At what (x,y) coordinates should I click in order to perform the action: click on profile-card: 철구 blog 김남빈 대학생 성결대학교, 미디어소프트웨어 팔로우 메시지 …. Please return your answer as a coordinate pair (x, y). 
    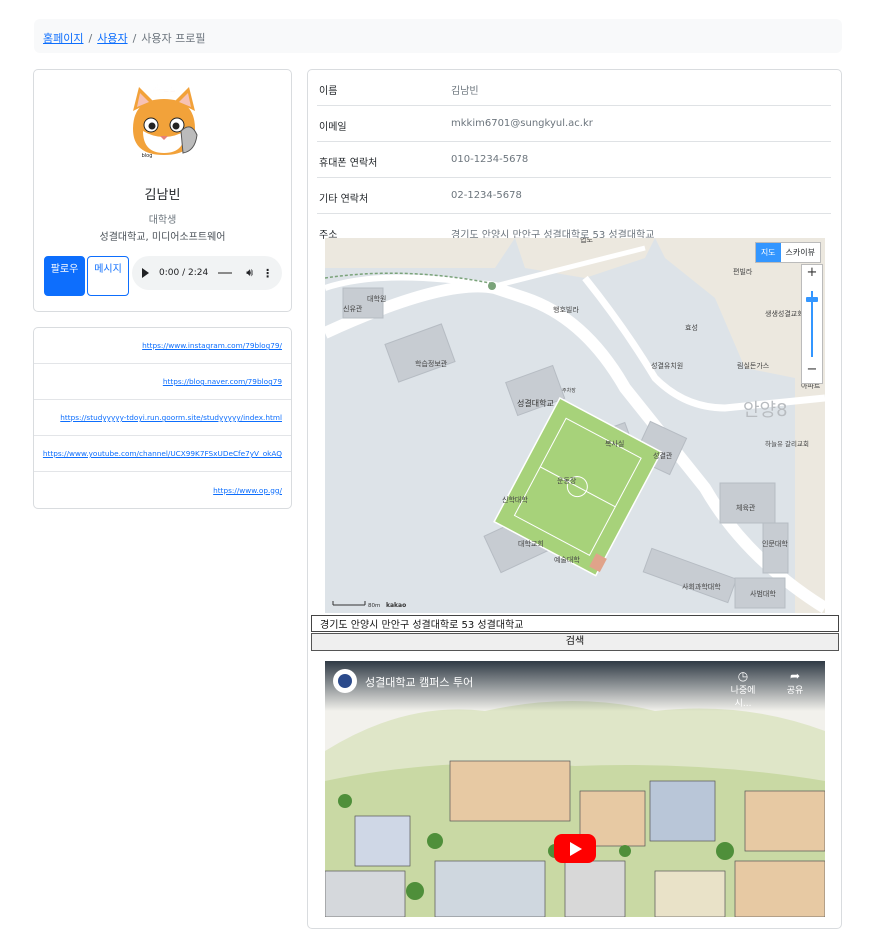
    Looking at the image, I should click on (162, 190).